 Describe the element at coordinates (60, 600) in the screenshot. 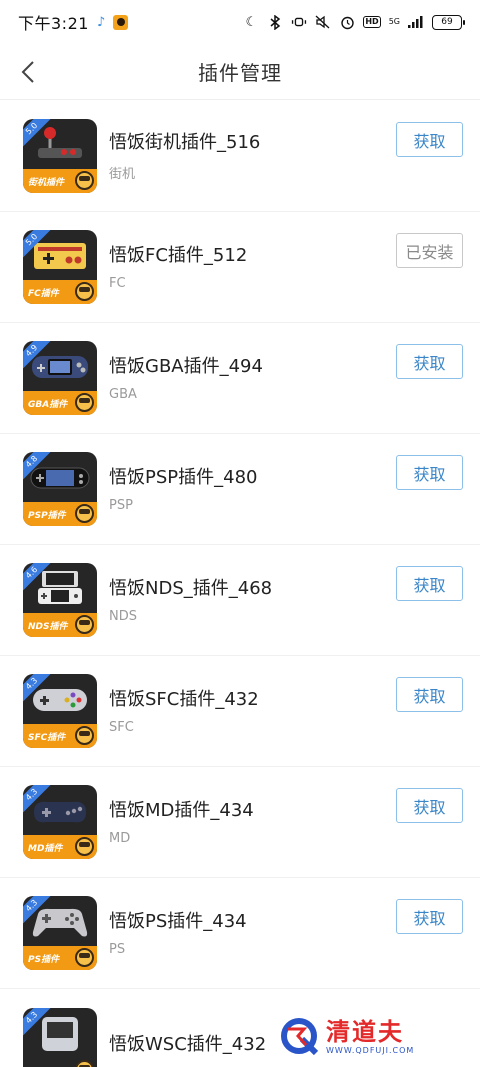

I see `plugin-icon-nds: 4.6 NDS插件` at that location.